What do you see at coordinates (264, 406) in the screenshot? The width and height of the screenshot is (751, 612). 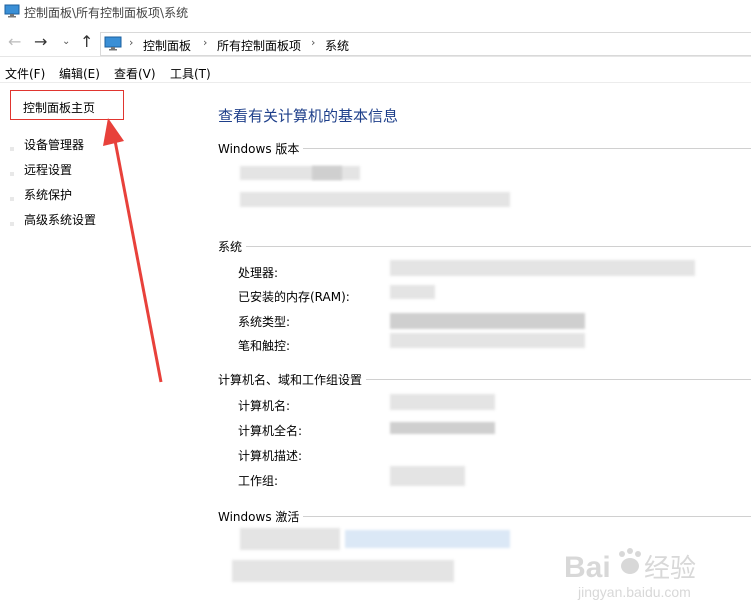 I see `label-computer-name: 计算机名:` at bounding box center [264, 406].